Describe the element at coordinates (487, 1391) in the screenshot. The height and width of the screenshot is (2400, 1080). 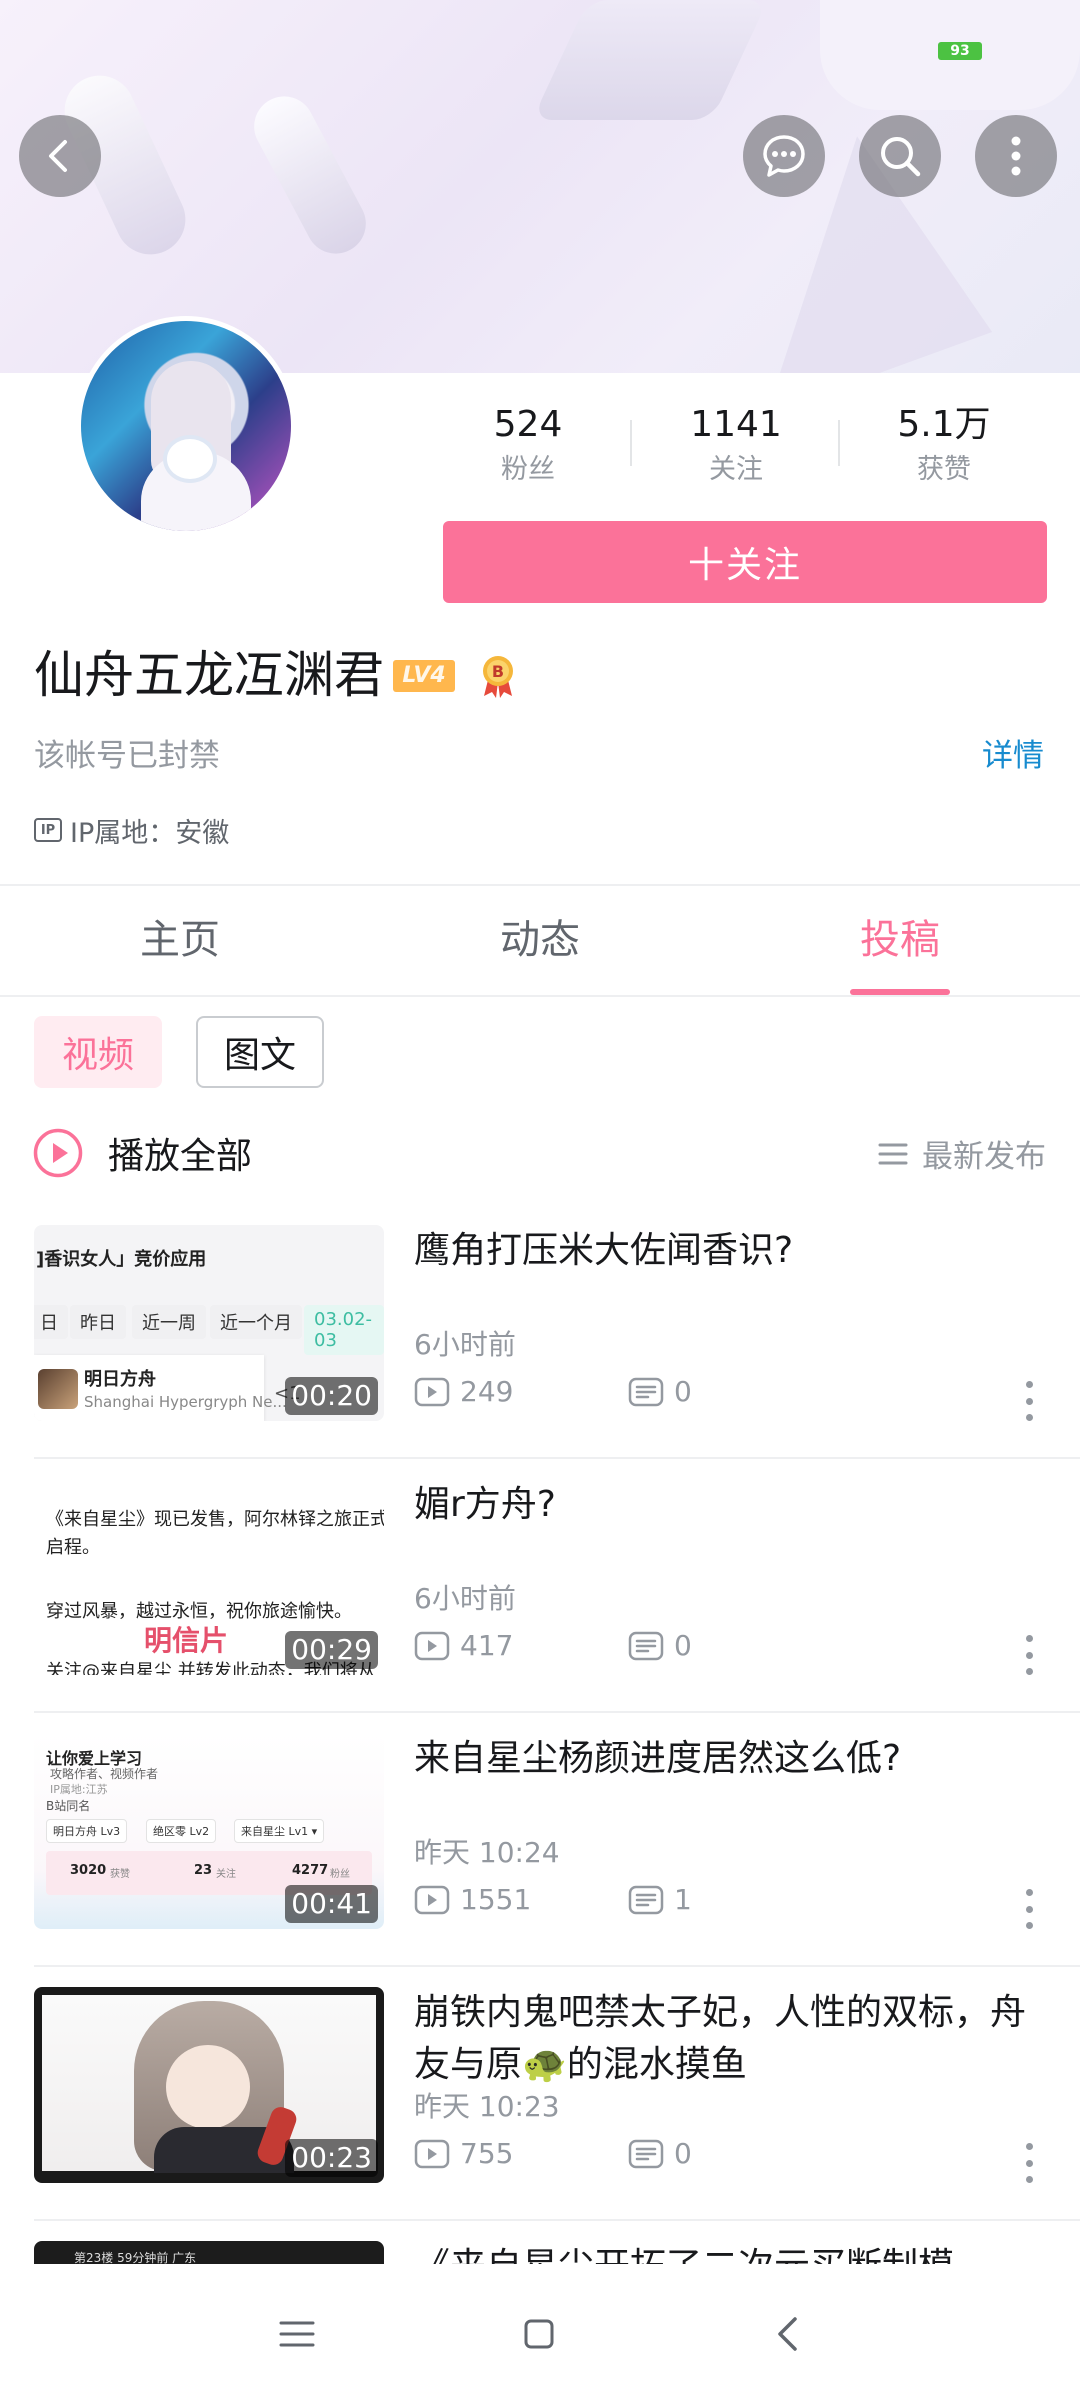
I see `view-count: 249` at that location.